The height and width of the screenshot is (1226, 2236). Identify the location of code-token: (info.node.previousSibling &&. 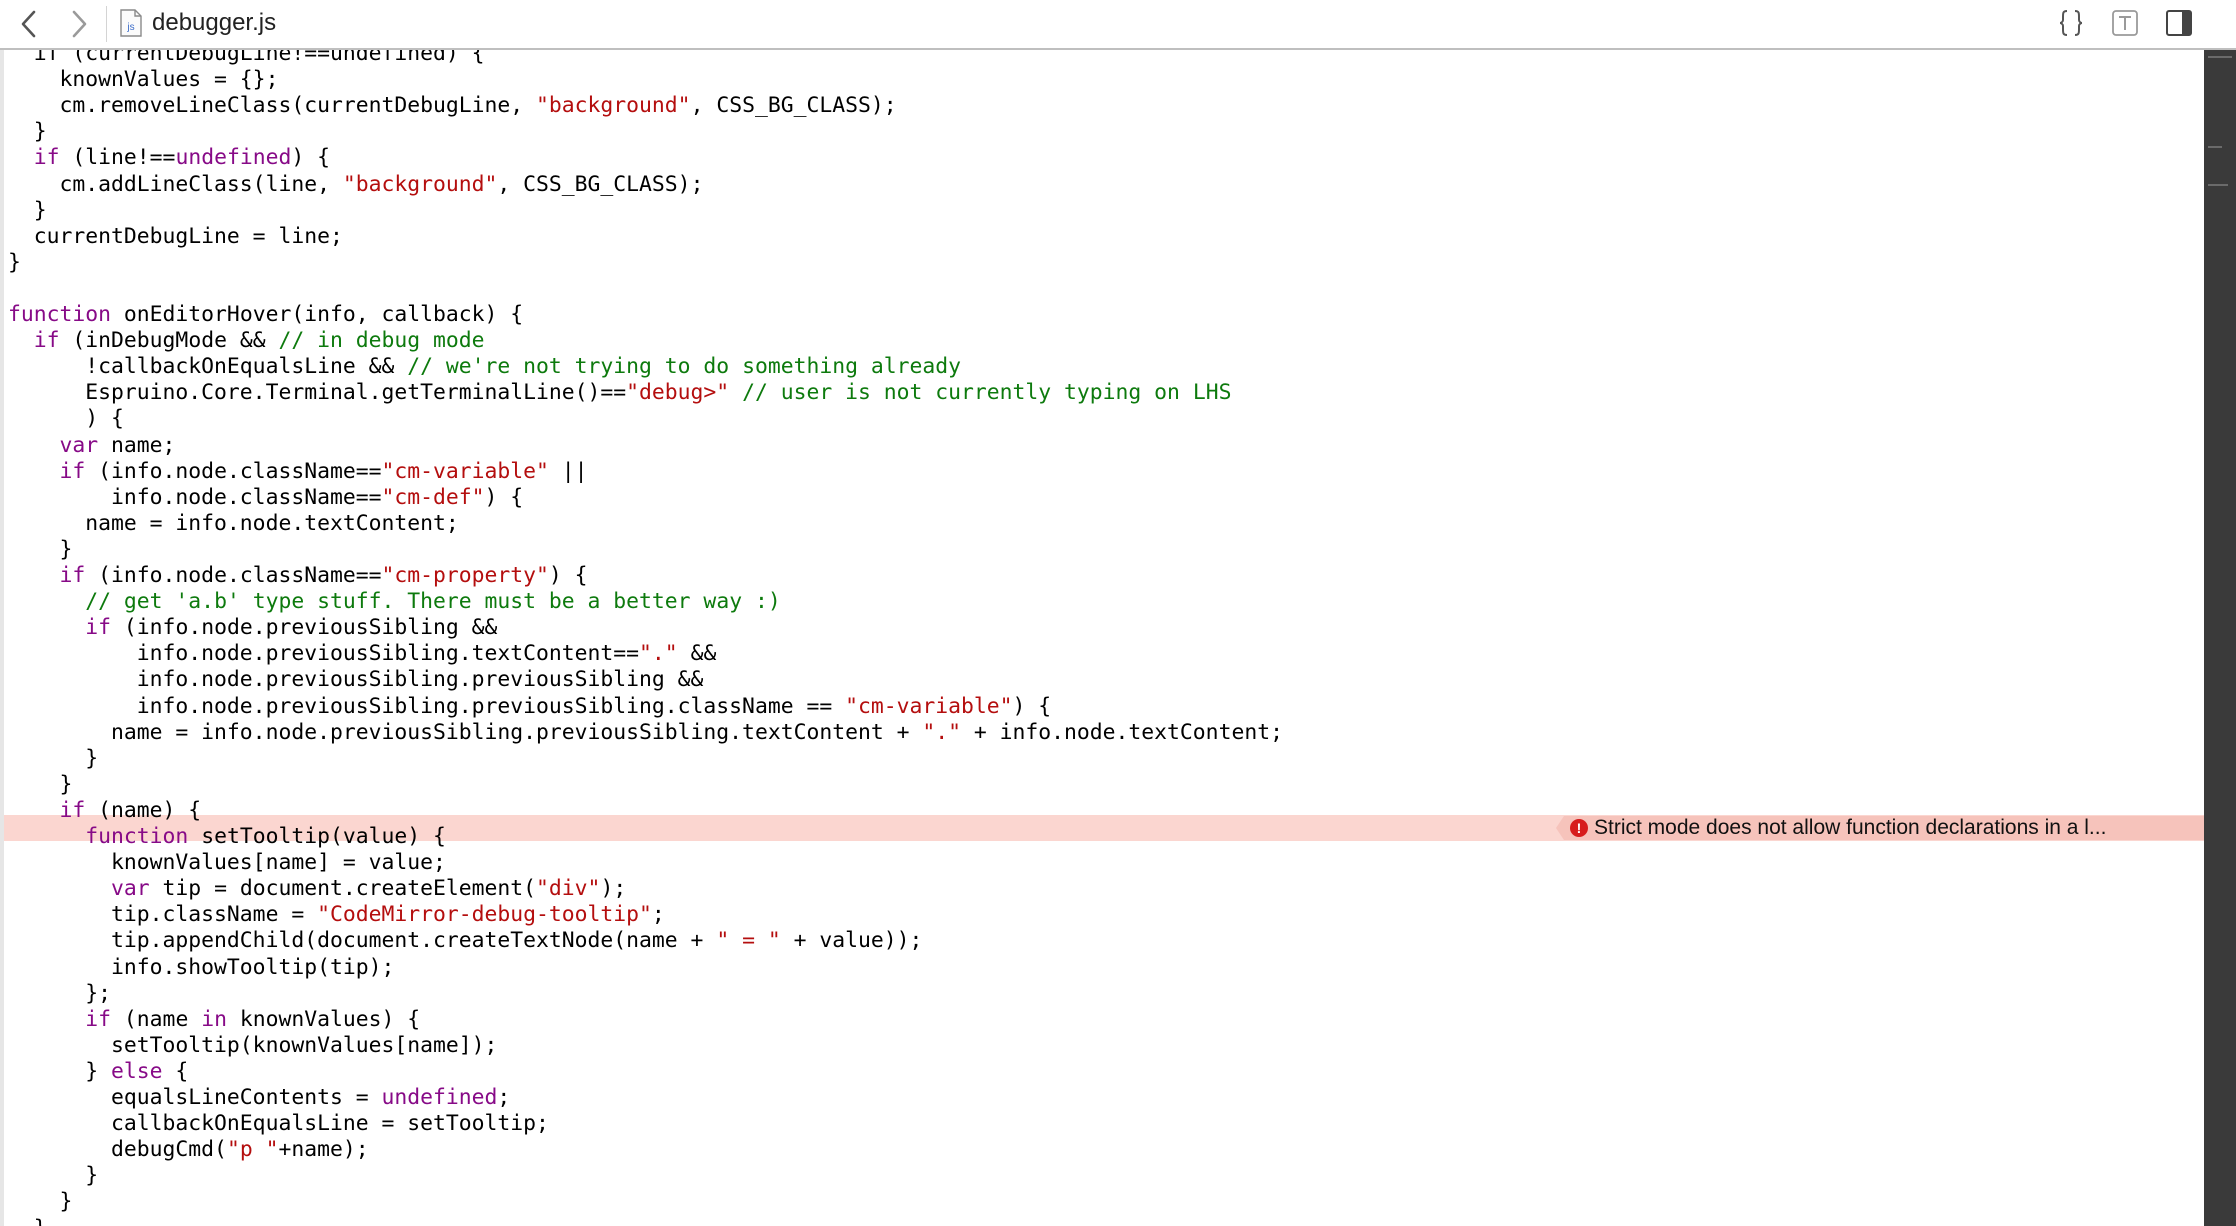
(304, 628).